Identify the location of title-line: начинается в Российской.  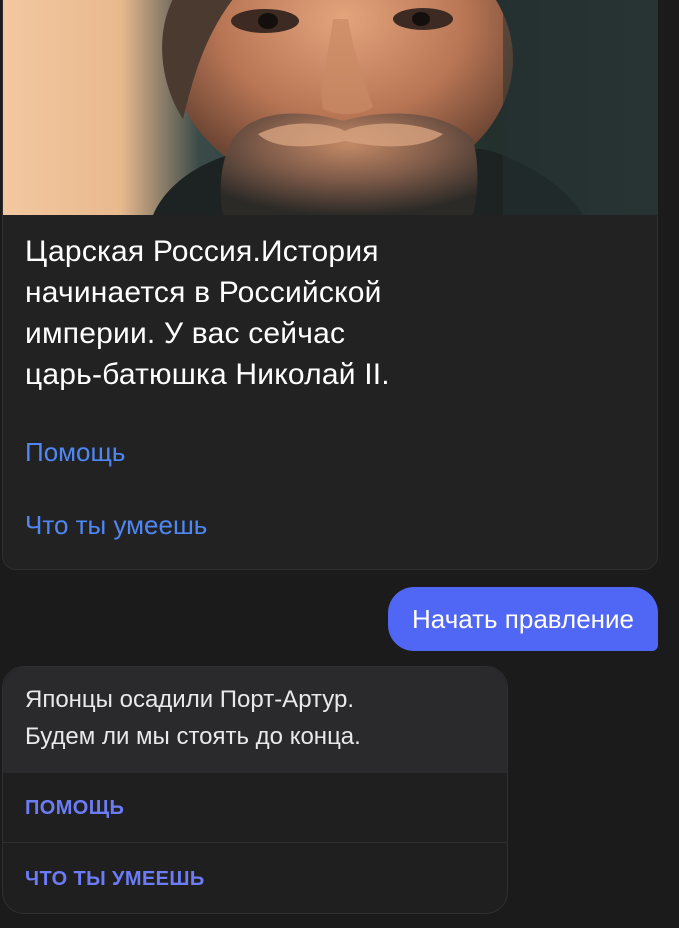
(203, 292).